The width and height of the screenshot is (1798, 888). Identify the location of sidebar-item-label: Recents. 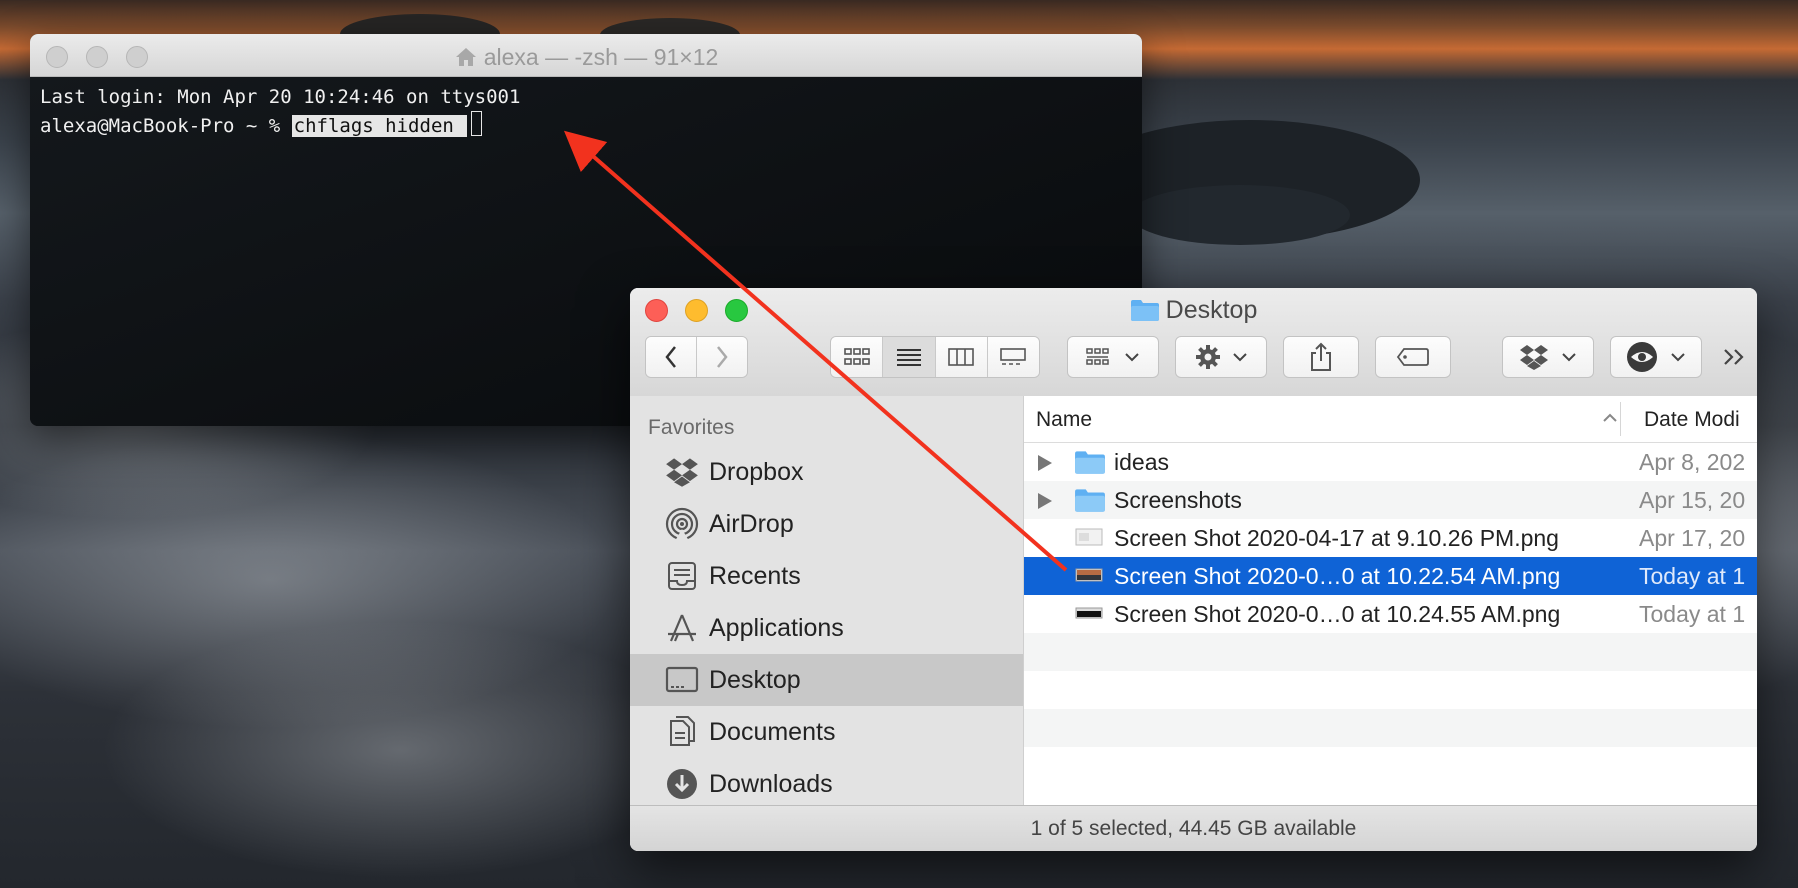
(755, 575).